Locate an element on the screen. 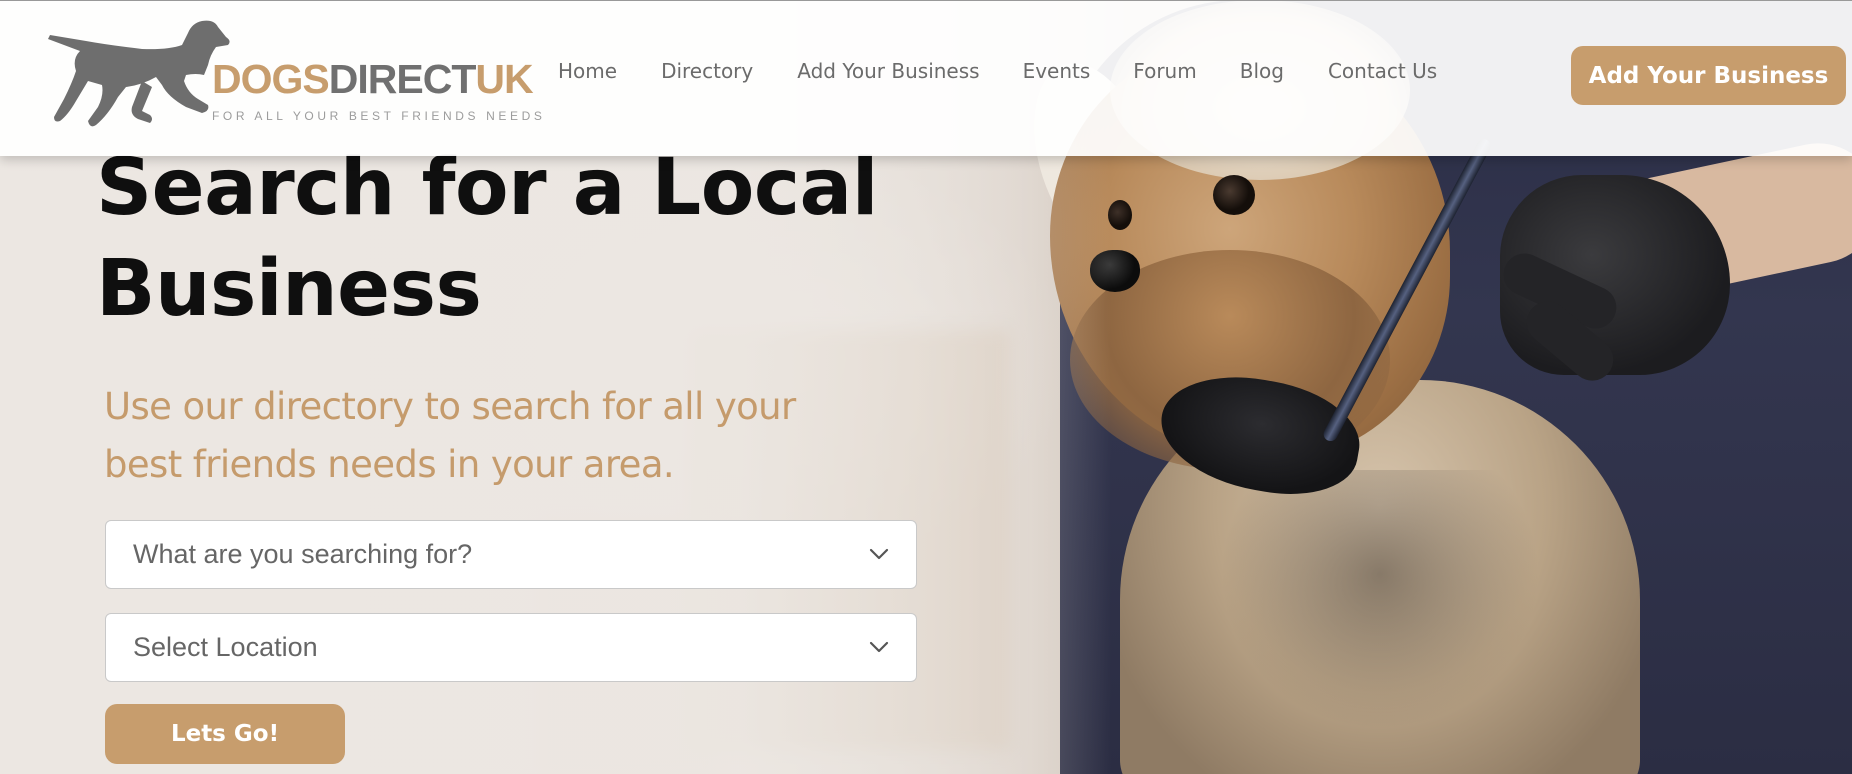 This screenshot has height=774, width=1852. nav-forum: Forum is located at coordinates (1164, 73).